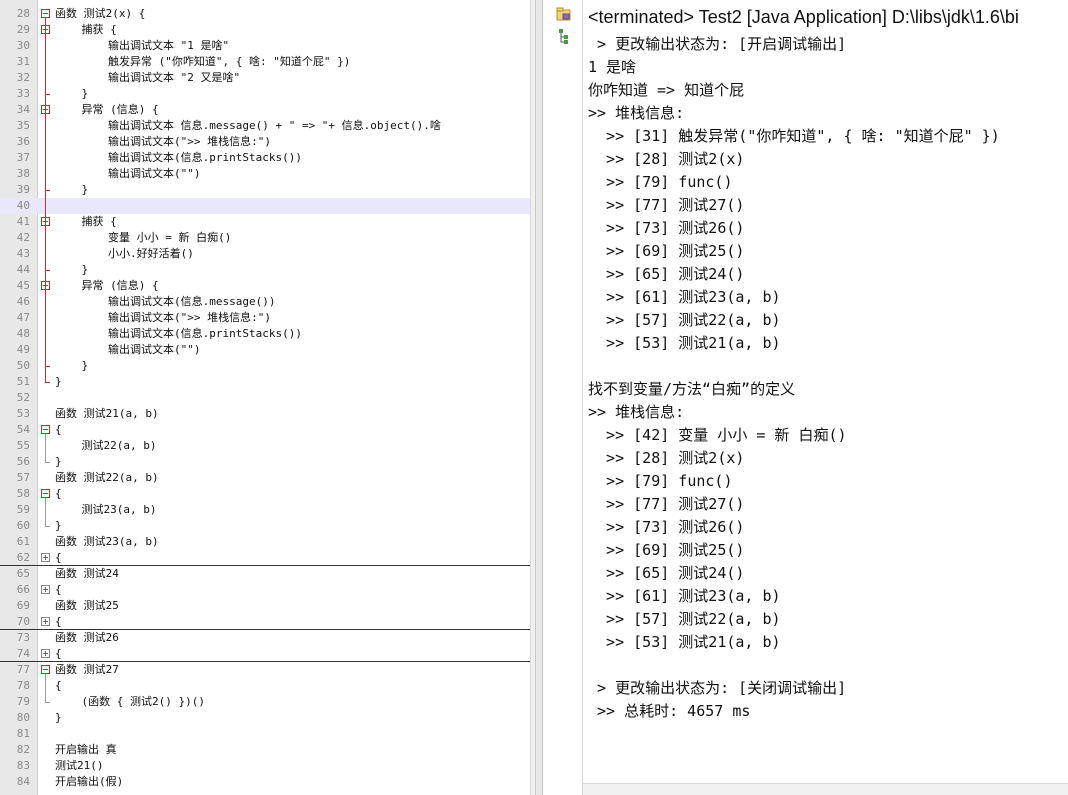 The width and height of the screenshot is (1068, 795). I want to click on code-line: 38 输出调试文本(""), so click(265, 174).